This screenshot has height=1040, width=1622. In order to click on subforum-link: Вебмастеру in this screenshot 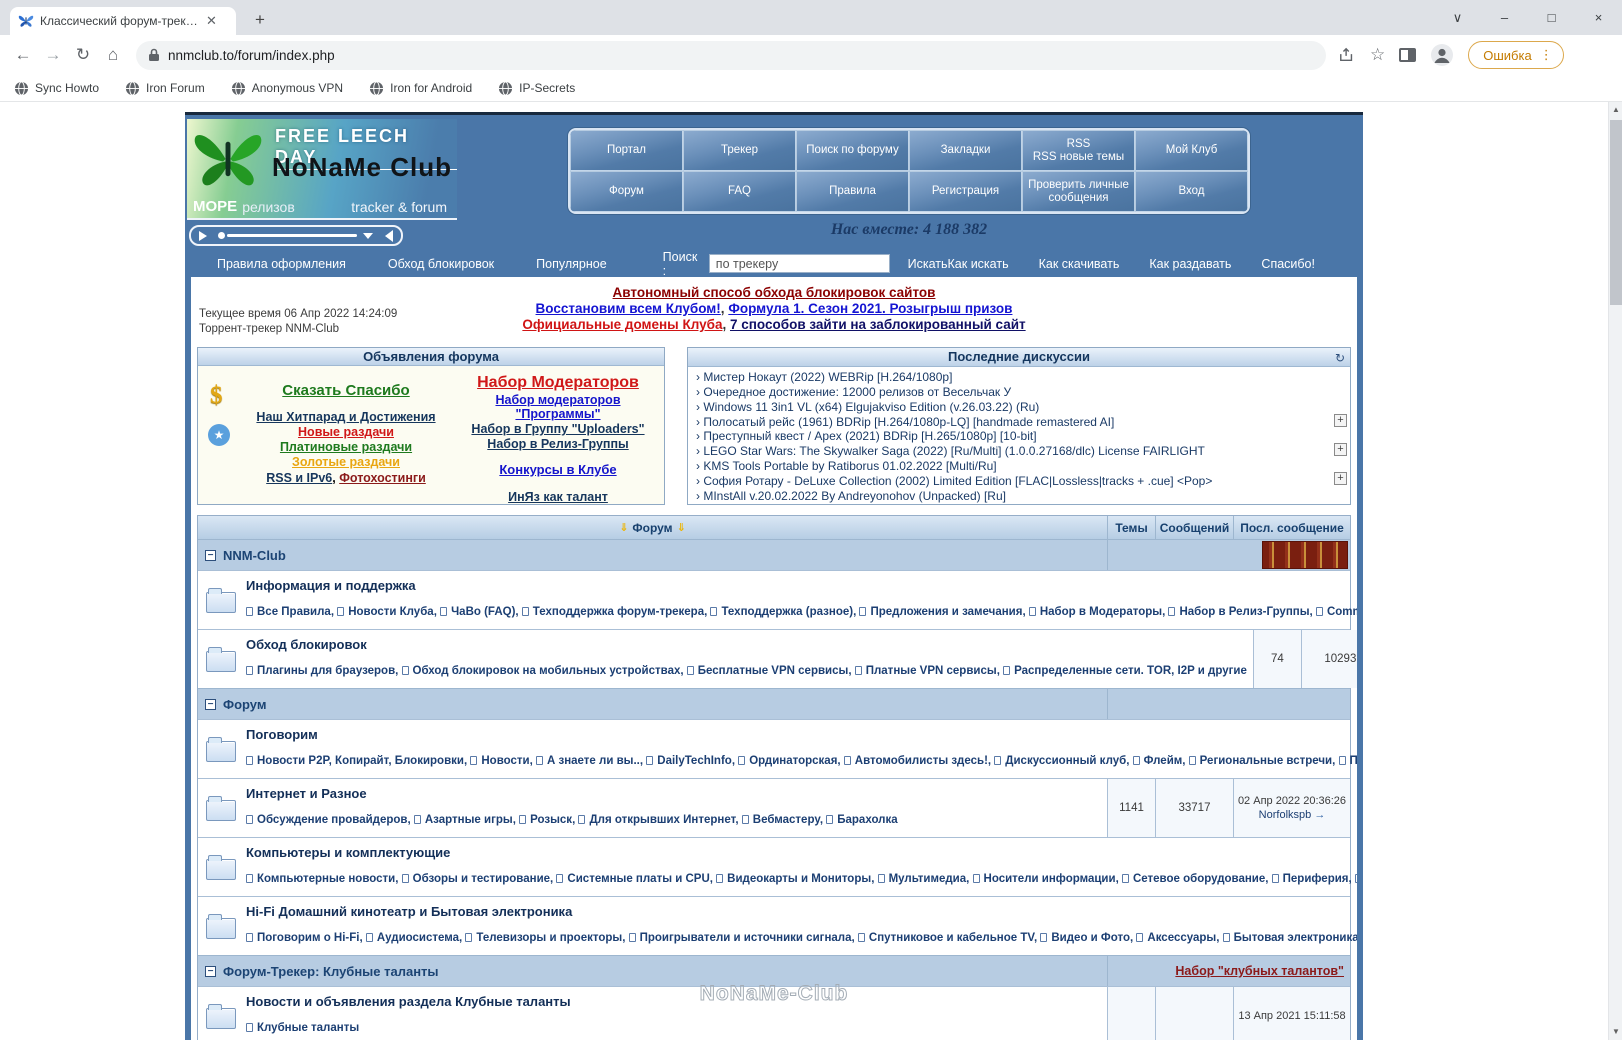, I will do `click(783, 820)`.